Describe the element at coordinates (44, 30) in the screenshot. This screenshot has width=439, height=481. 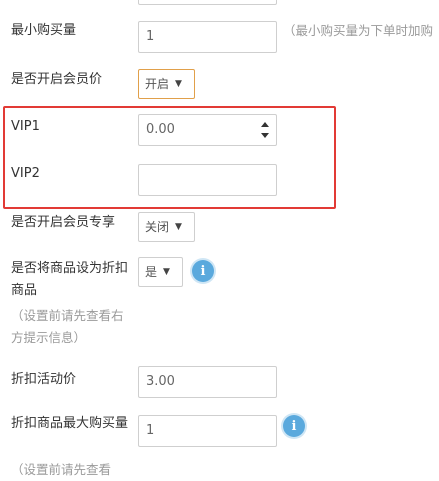
I see `min-buy-label: 最小购买量` at that location.